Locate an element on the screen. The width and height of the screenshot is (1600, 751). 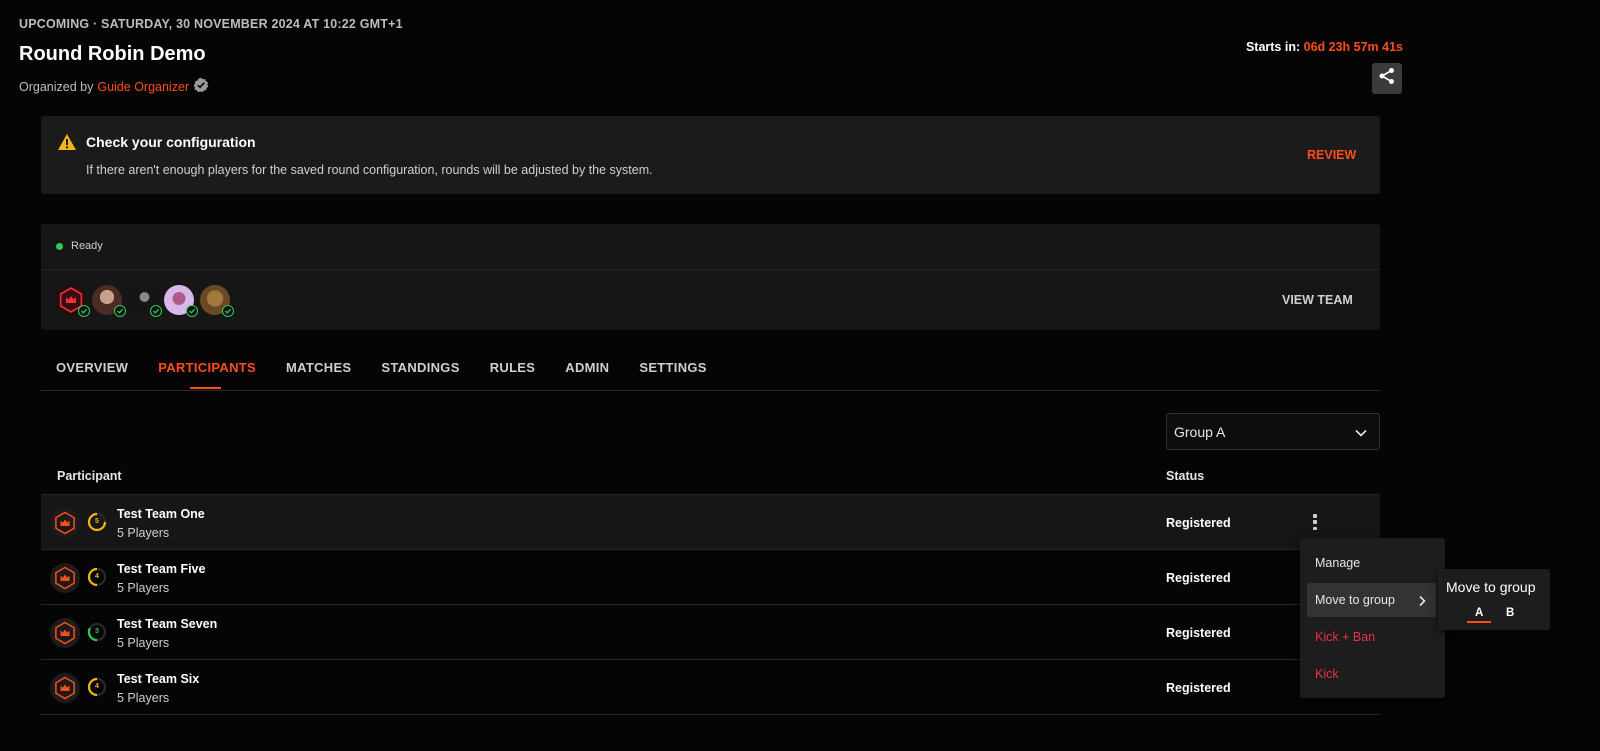
team-members is located at coordinates (145, 301).